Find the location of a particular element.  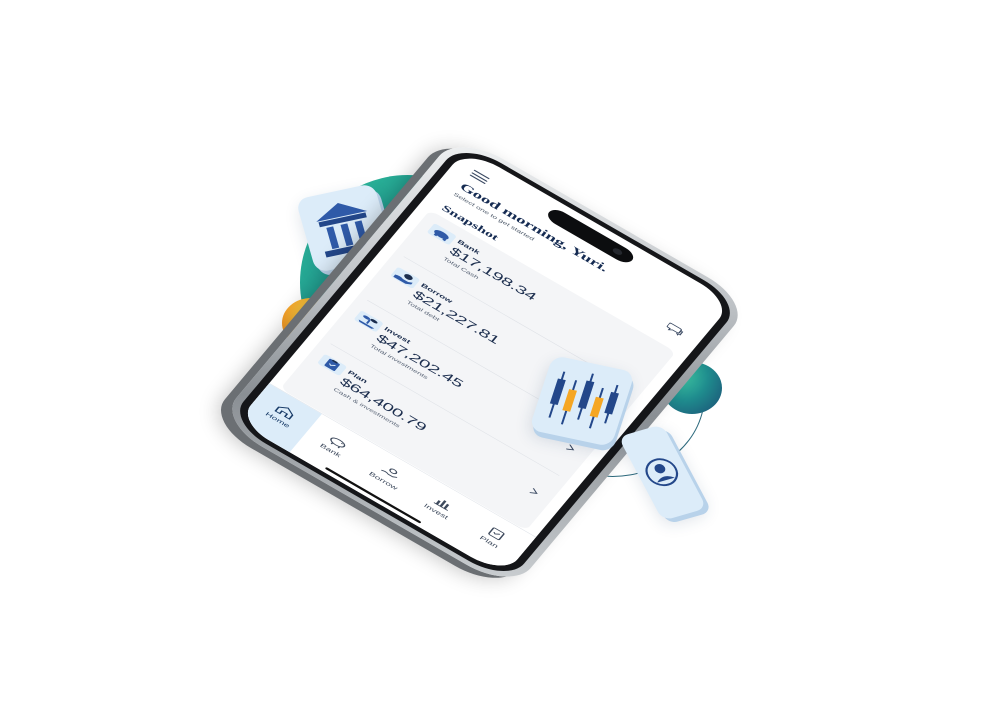

hamburger-menu-icon is located at coordinates (479, 177).